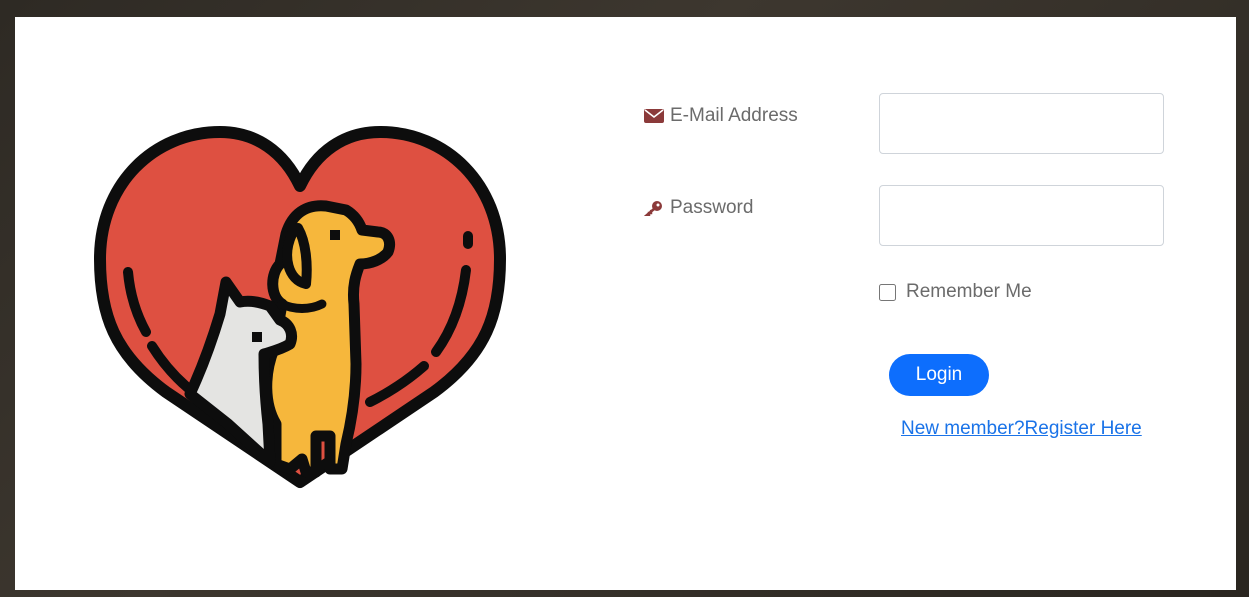 This screenshot has height=597, width=1249. I want to click on password-label: Password, so click(698, 208).